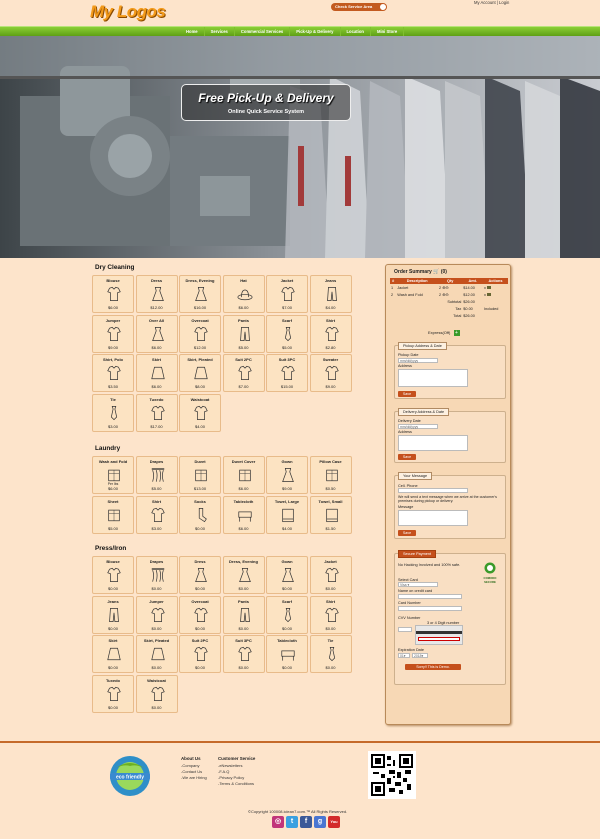 This screenshot has width=600, height=839. What do you see at coordinates (320, 822) in the screenshot?
I see `google-plus-icon: g` at bounding box center [320, 822].